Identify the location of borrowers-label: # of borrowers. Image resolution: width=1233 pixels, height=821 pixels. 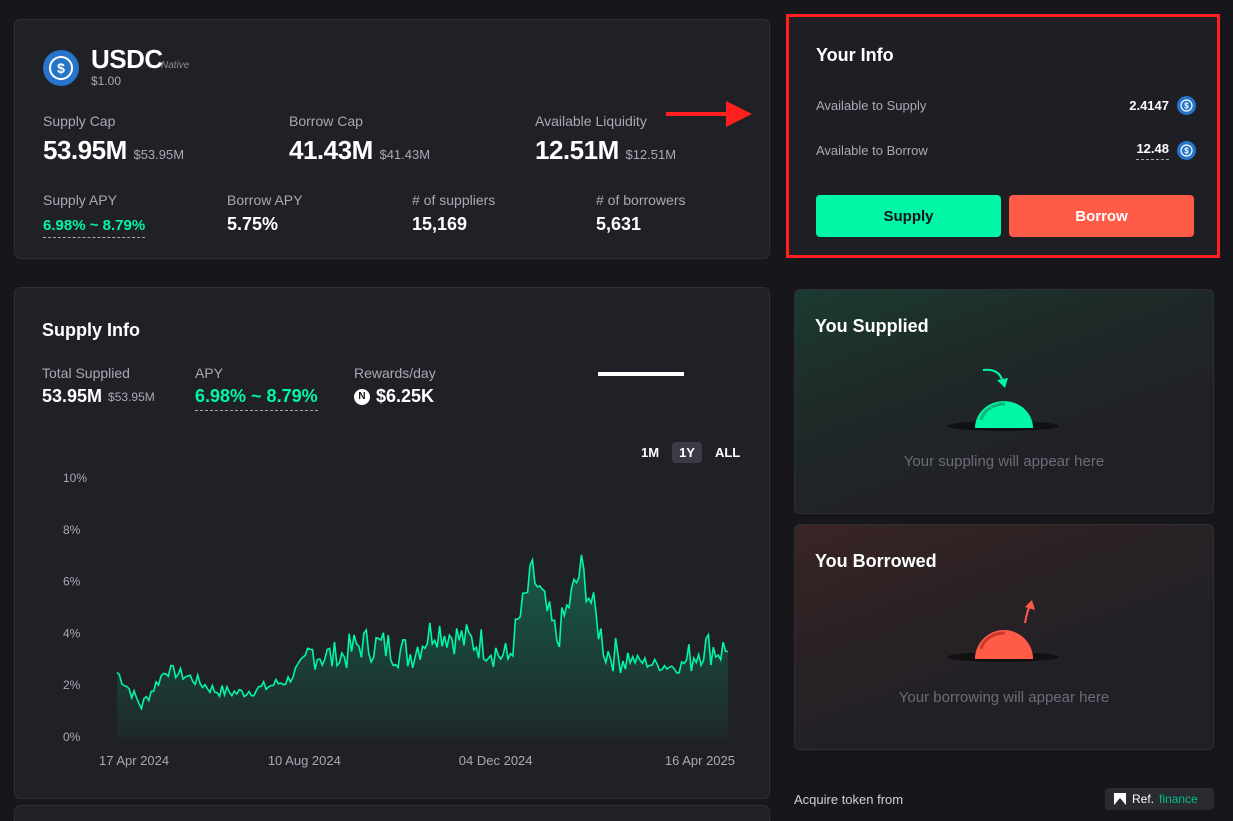
(641, 200).